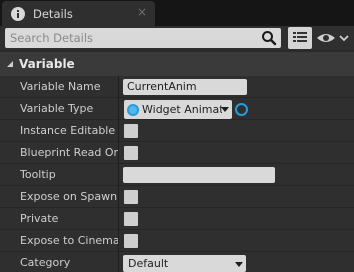  I want to click on variable-type-dropdown: Widget Animati, so click(178, 109).